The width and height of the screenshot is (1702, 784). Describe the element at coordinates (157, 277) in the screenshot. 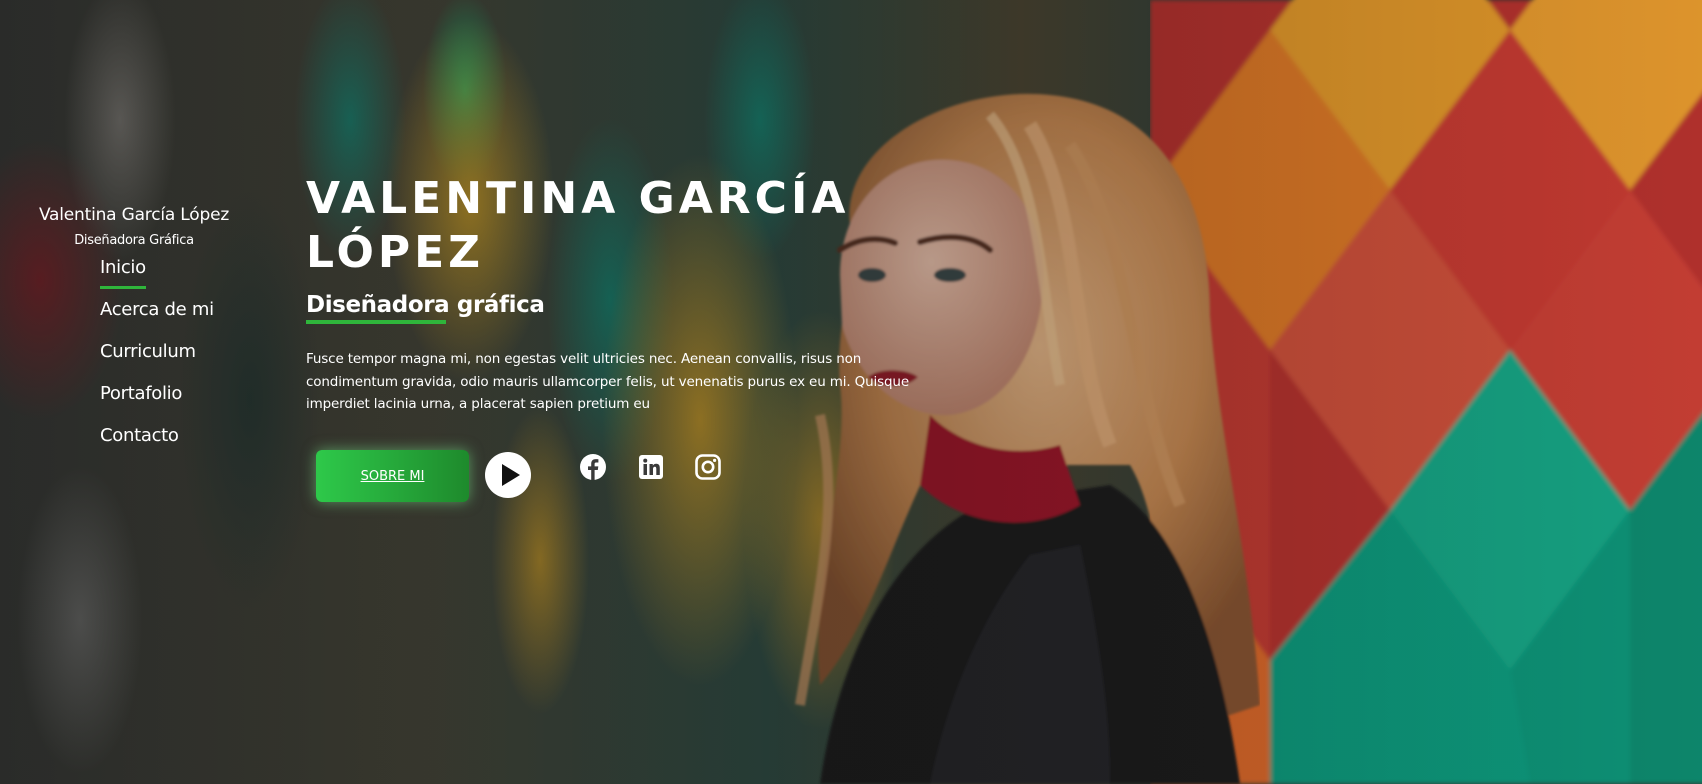

I see `nav-item-inicio: Inicio` at that location.